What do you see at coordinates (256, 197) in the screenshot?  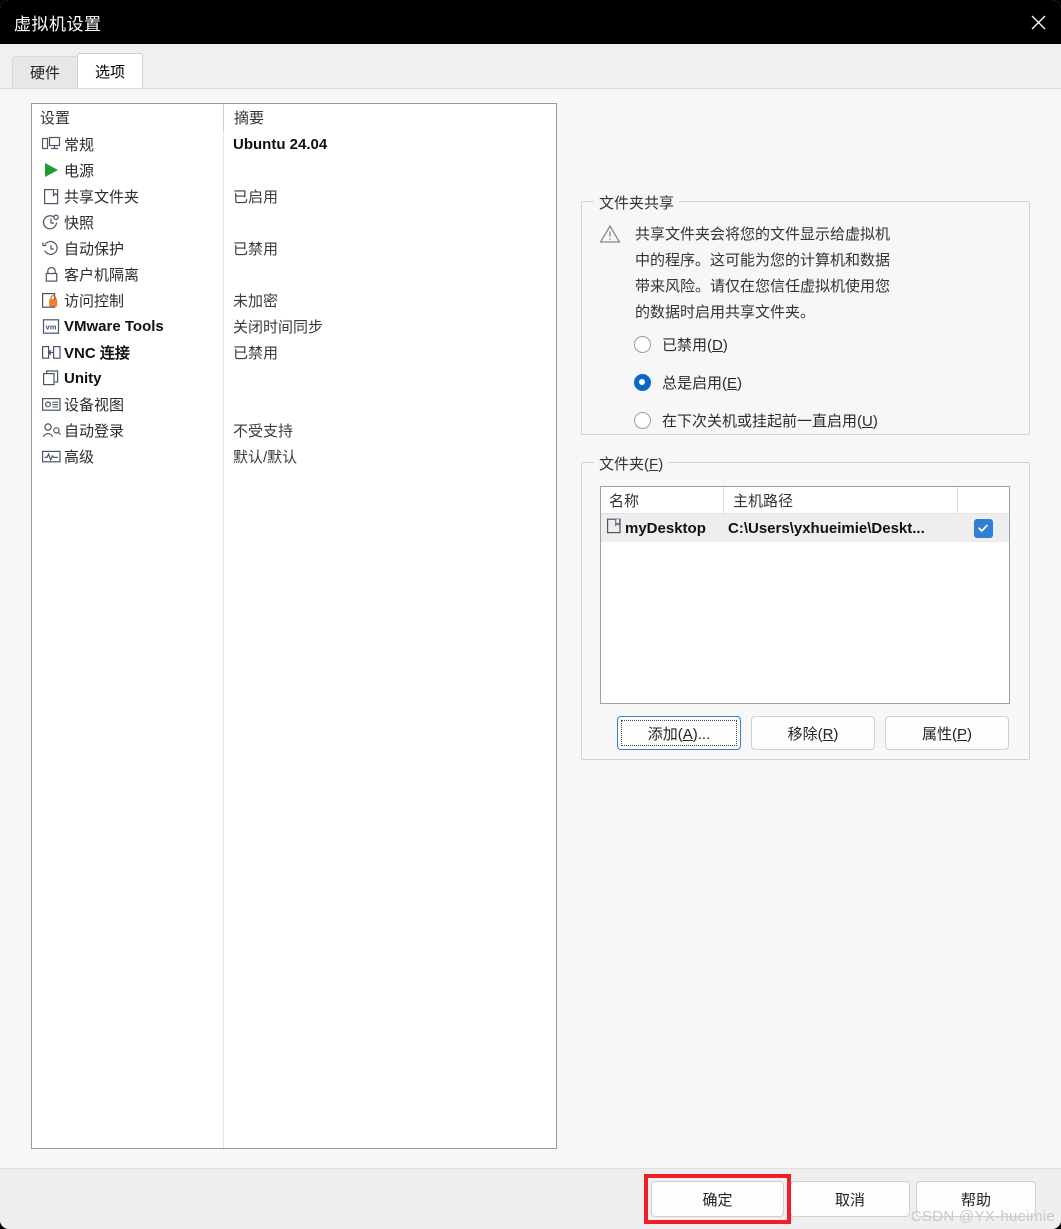 I see `list-item-summary: 已启用` at bounding box center [256, 197].